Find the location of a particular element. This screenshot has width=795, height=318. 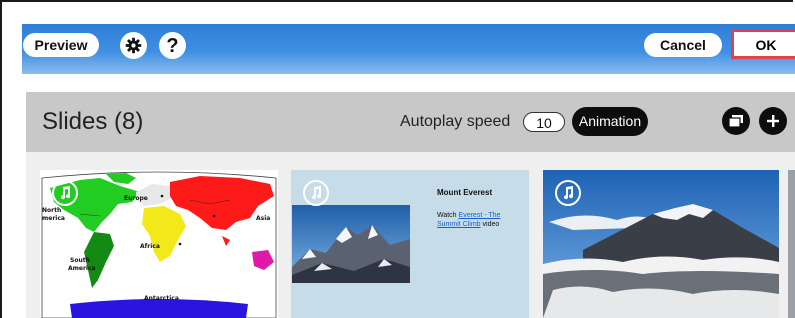

preview-button: Preview is located at coordinates (61, 45).